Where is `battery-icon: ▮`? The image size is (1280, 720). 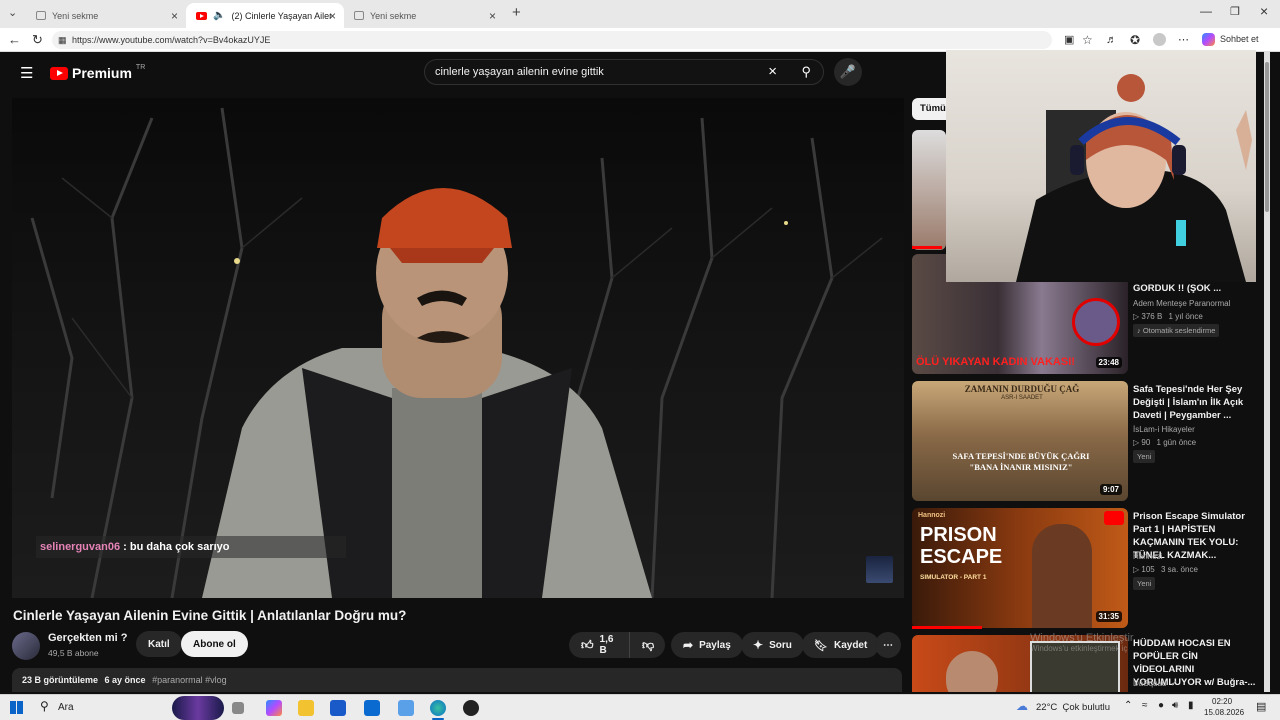 battery-icon: ▮ is located at coordinates (1191, 705).